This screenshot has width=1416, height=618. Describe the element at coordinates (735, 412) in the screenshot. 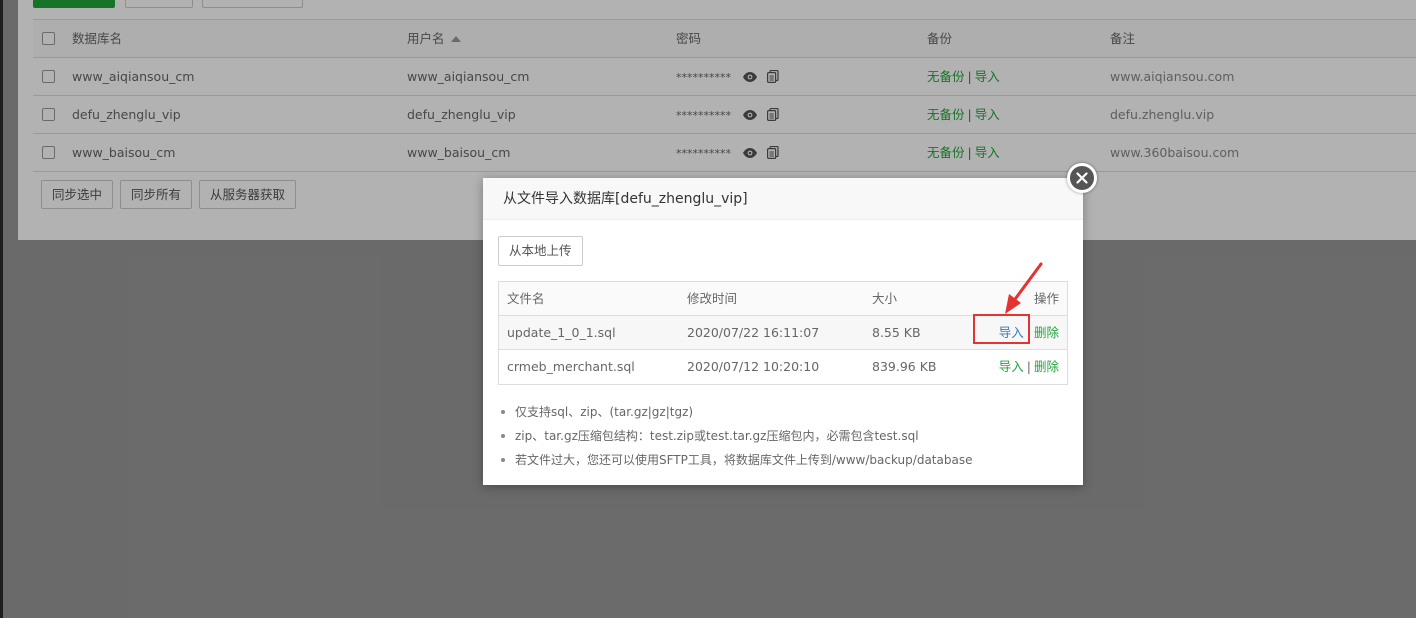

I see `tip-item: 仅支持sql、zip、(tar.gz|gz|tgz)` at that location.